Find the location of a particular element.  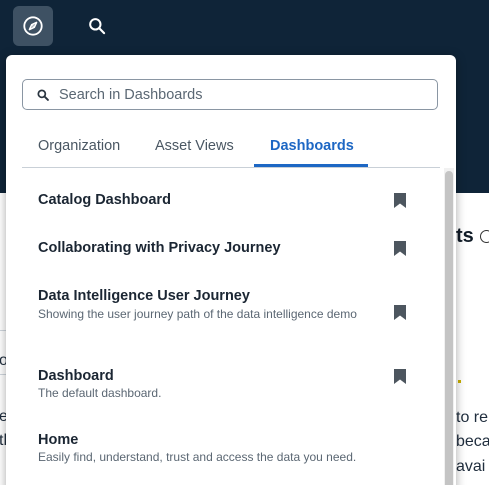

list-item-title: Catalog Dashboard is located at coordinates (104, 200).